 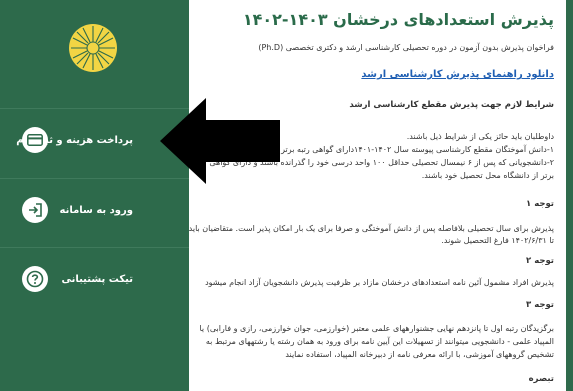 I want to click on help-icon, so click(x=35, y=279).